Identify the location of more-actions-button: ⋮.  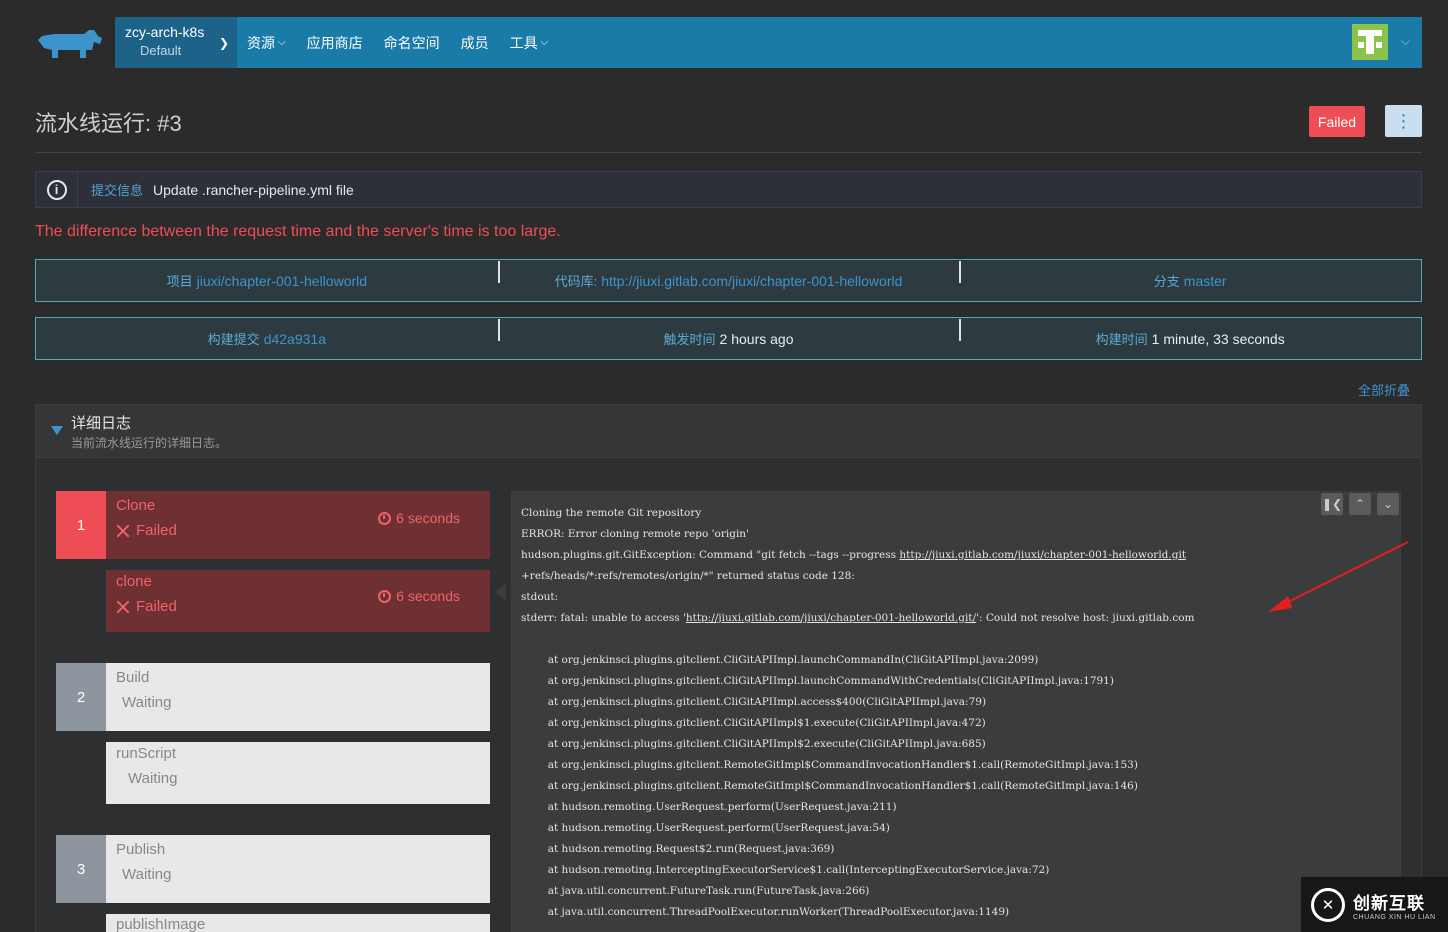
(1403, 121).